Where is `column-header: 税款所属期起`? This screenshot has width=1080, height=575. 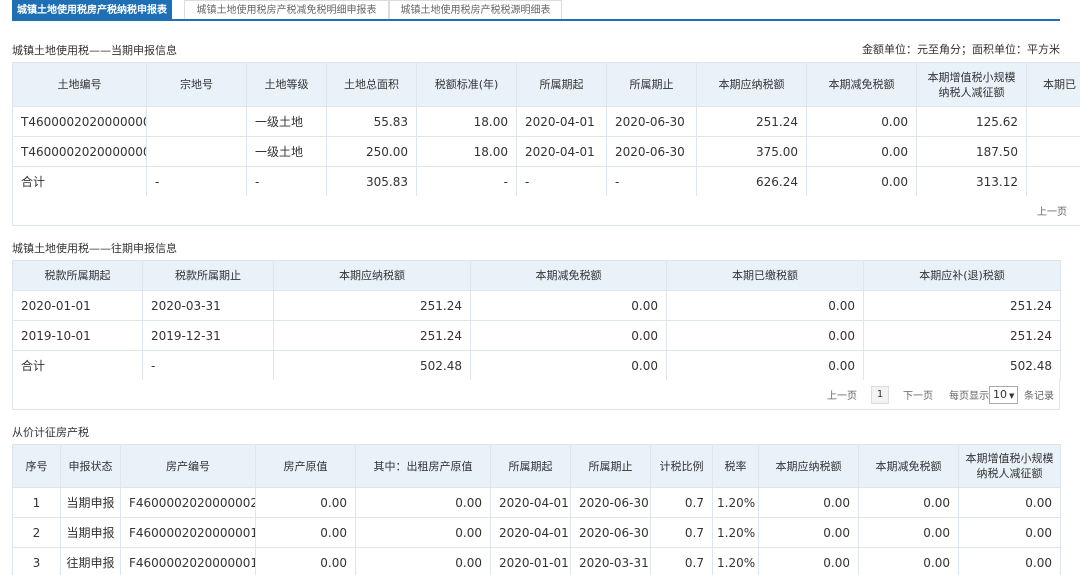 column-header: 税款所属期起 is located at coordinates (77, 275).